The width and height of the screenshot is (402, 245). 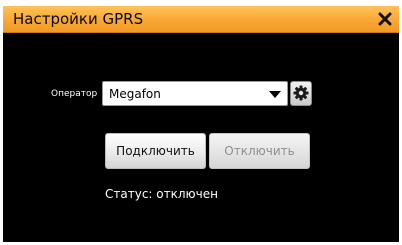 What do you see at coordinates (78, 19) in the screenshot?
I see `window-title: Настройки GPRS` at bounding box center [78, 19].